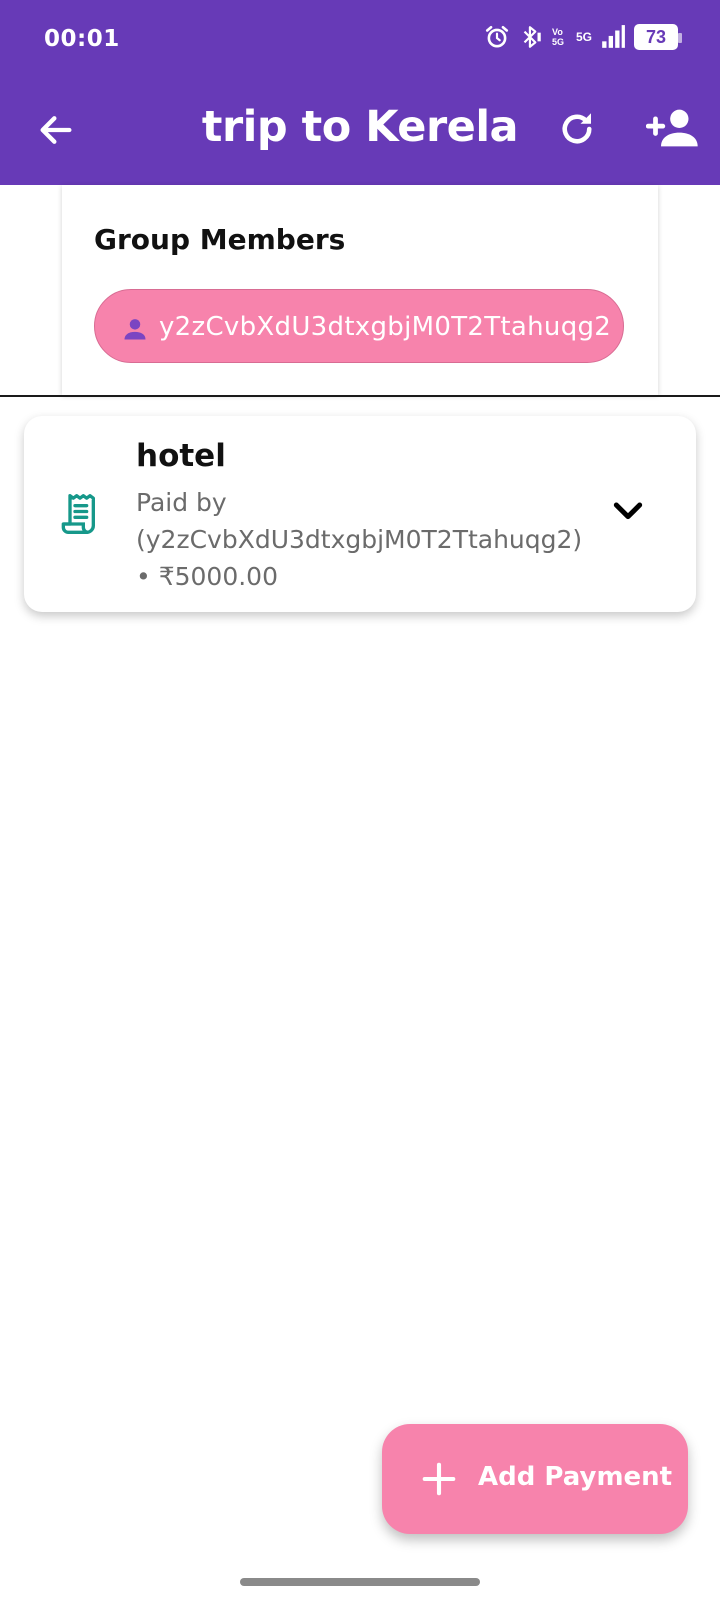  I want to click on person-add-icon, so click(672, 128).